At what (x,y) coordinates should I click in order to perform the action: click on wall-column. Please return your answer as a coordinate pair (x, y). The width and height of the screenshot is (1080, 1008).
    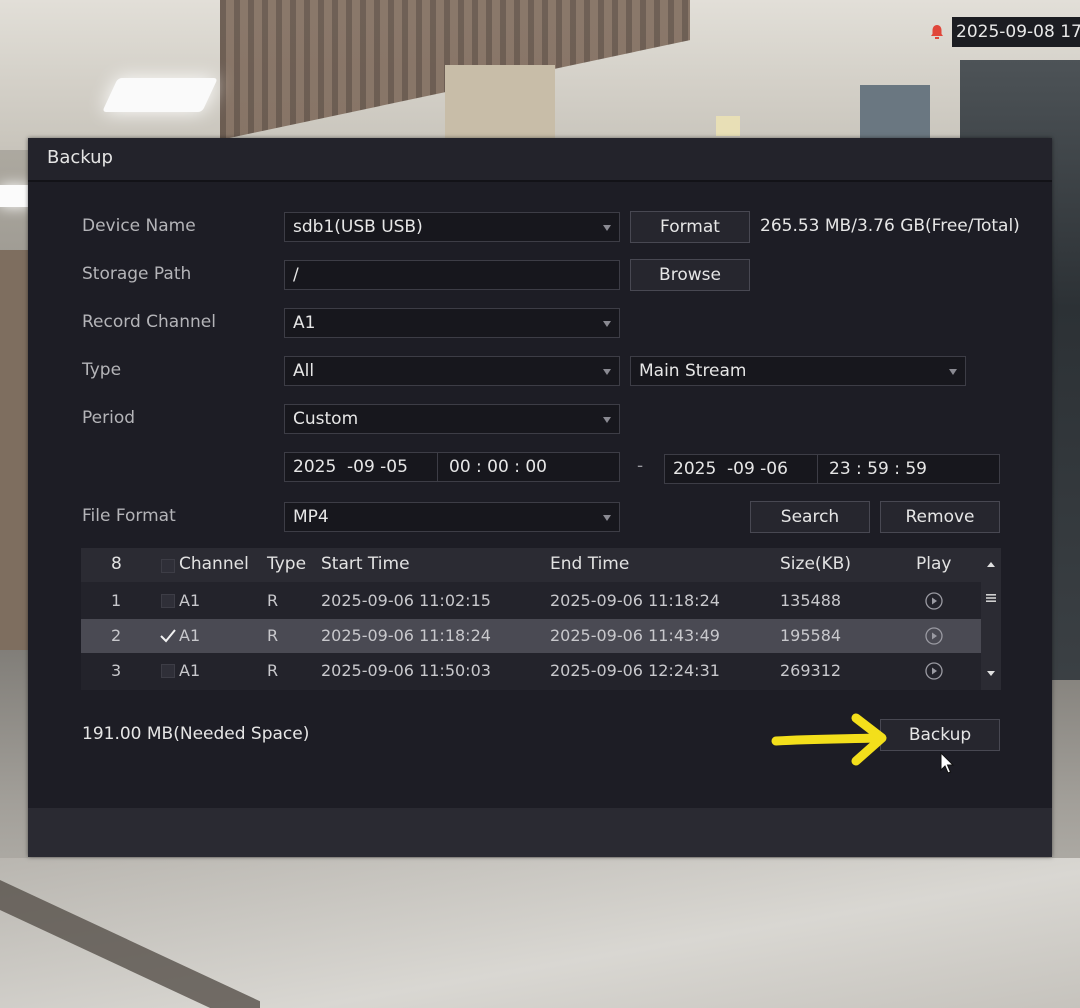
    Looking at the image, I should click on (500, 105).